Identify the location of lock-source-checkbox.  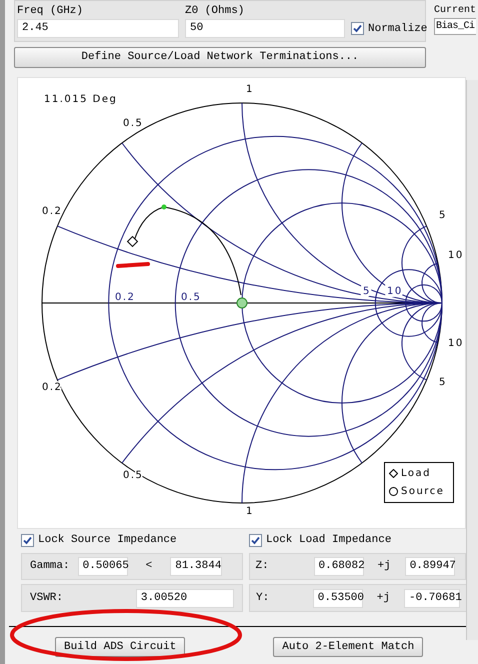
(27, 540).